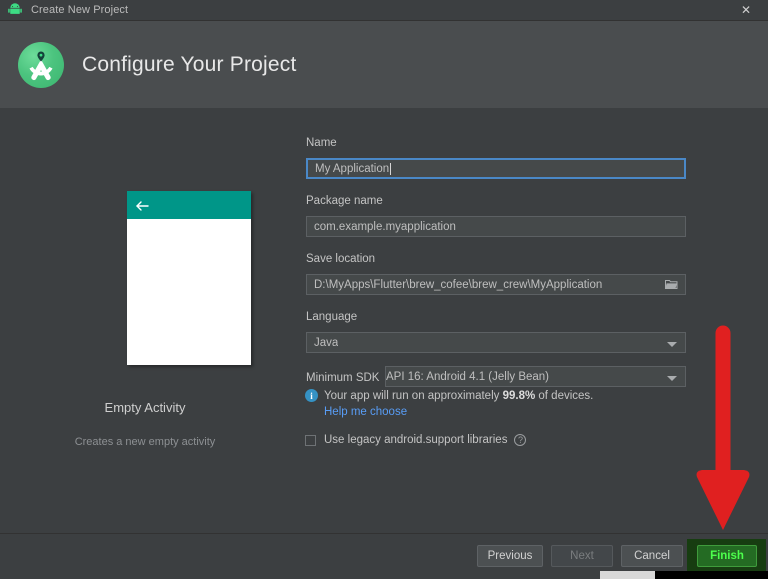  Describe the element at coordinates (189, 64) in the screenshot. I see `page-title: Configure Your Project` at that location.